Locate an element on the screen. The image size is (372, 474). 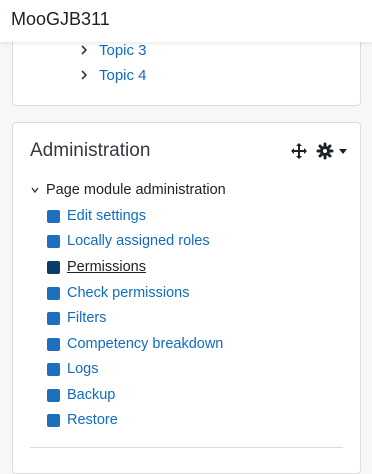
admin-item-label: Check permissions is located at coordinates (128, 293).